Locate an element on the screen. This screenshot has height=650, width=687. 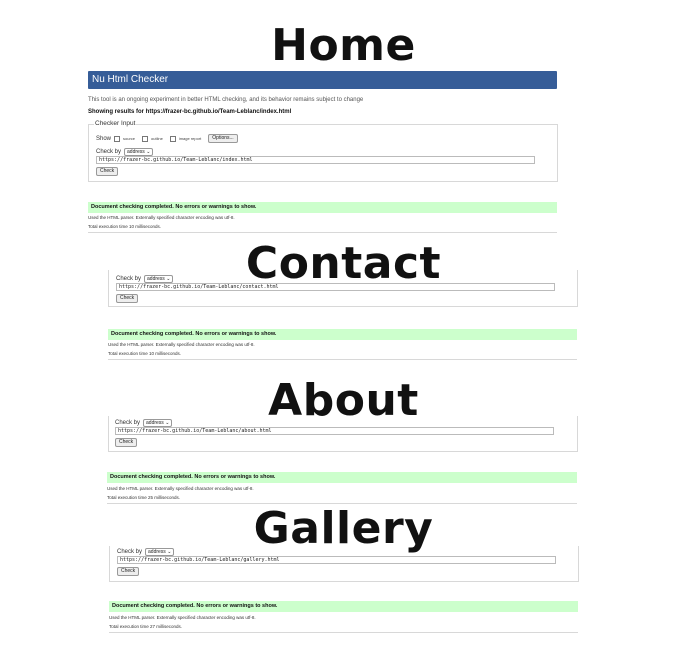
check-row-about: Check is located at coordinates (126, 442).